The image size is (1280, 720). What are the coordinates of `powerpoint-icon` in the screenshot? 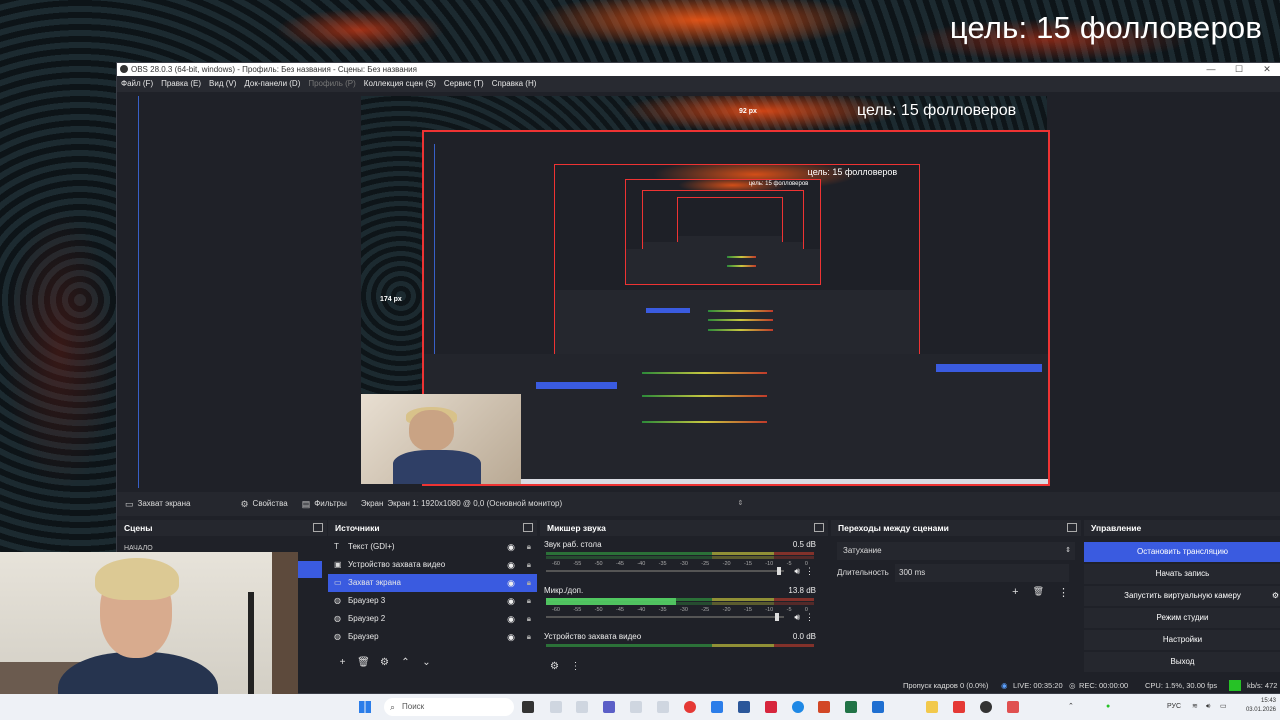 It's located at (824, 707).